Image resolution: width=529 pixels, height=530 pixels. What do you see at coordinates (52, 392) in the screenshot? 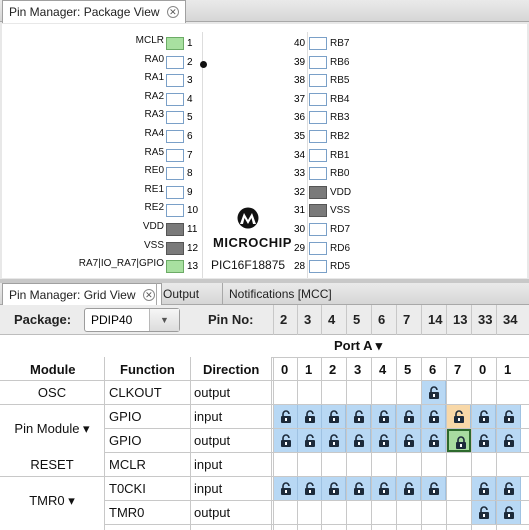
I see `module-cell: OSC` at bounding box center [52, 392].